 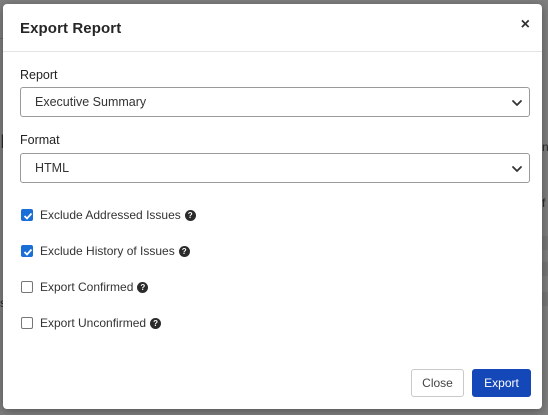 I want to click on export-unconfirmed-option: Export Unconfirmed ?, so click(x=91, y=323).